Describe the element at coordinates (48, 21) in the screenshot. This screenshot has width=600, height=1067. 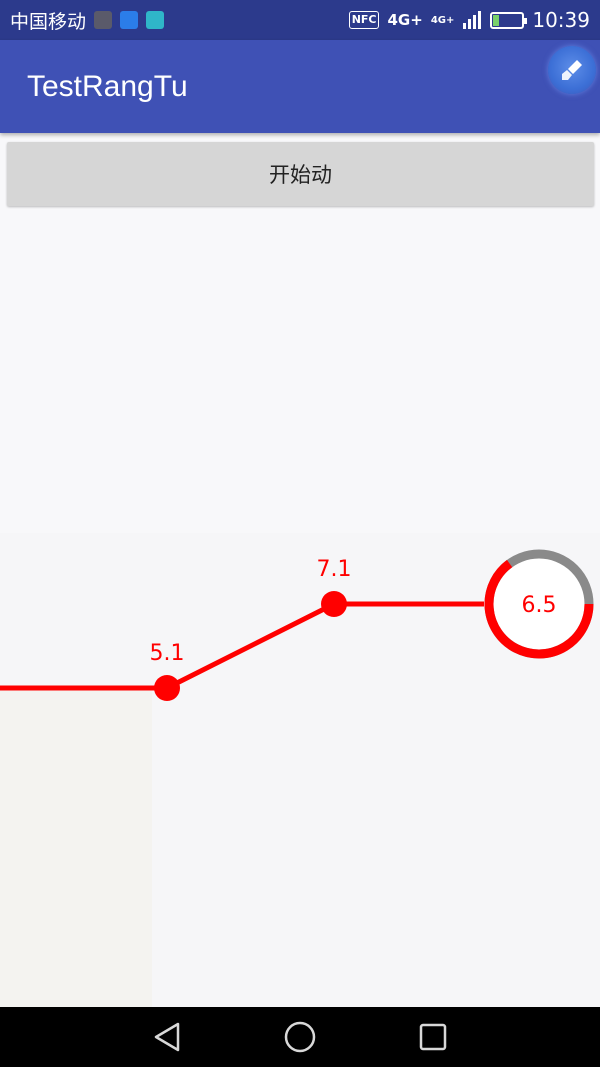
I see `carrier-name: 中国移动` at that location.